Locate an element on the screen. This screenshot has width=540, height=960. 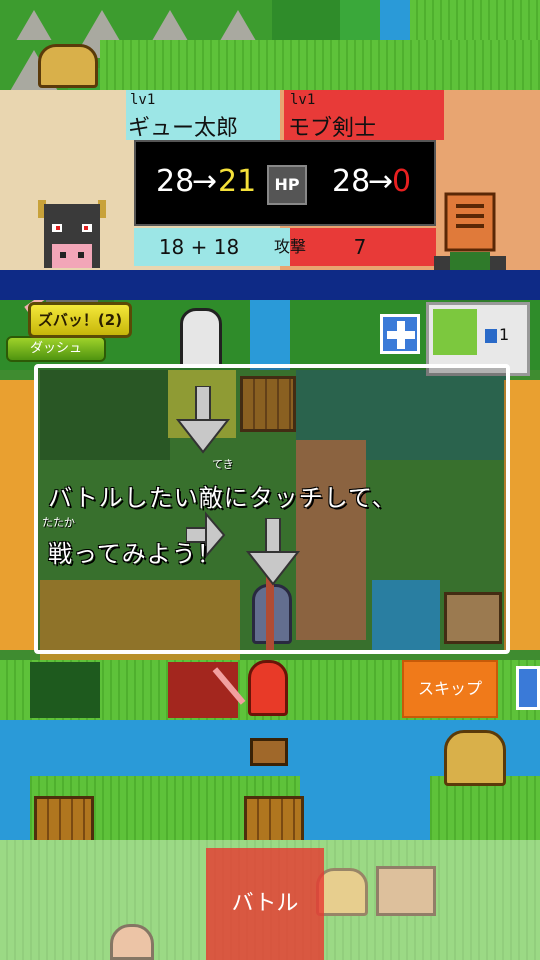
dash-button: ダッシュ is located at coordinates (56, 349).